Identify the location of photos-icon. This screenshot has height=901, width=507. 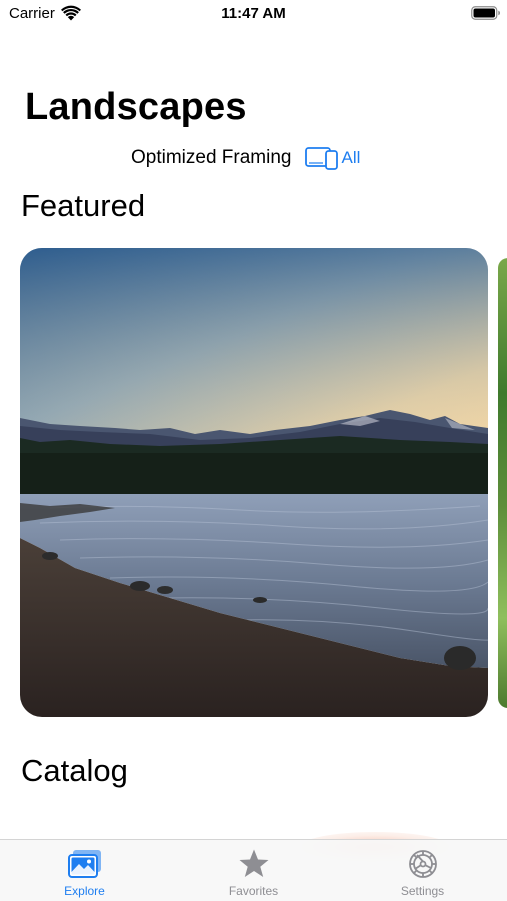
(84, 864).